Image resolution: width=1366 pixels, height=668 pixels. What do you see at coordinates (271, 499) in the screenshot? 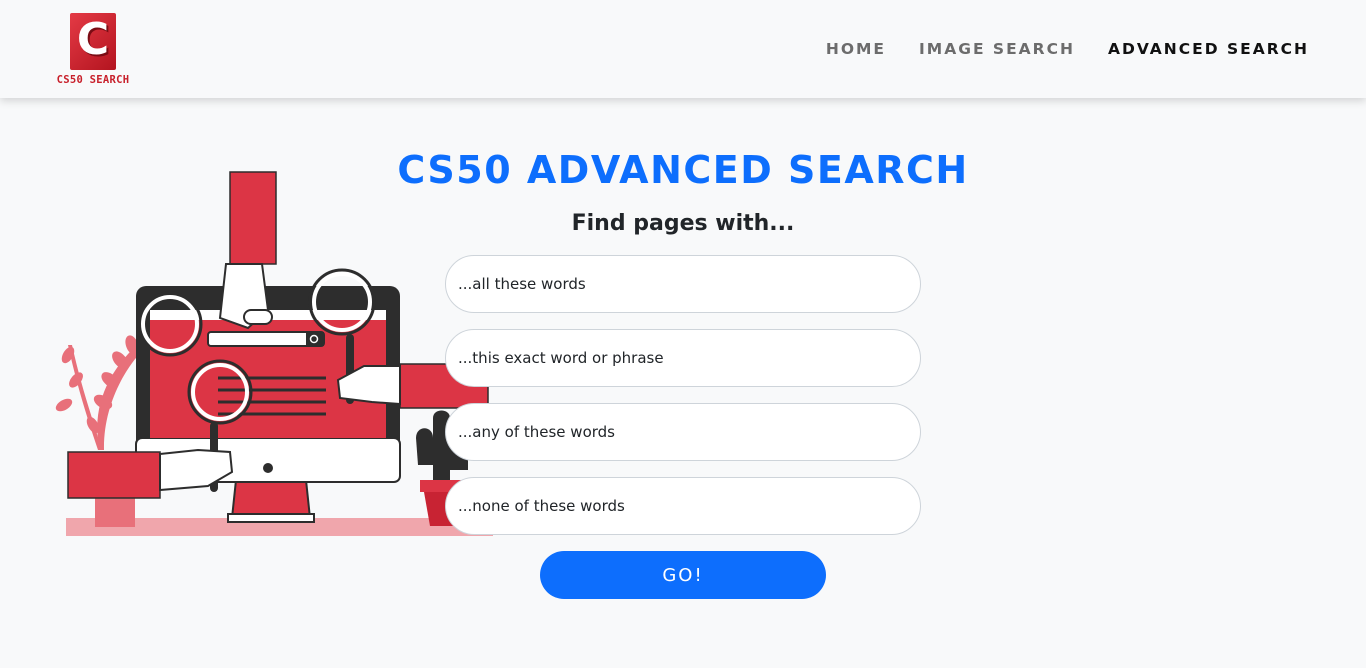
I see `monitor-stand` at bounding box center [271, 499].